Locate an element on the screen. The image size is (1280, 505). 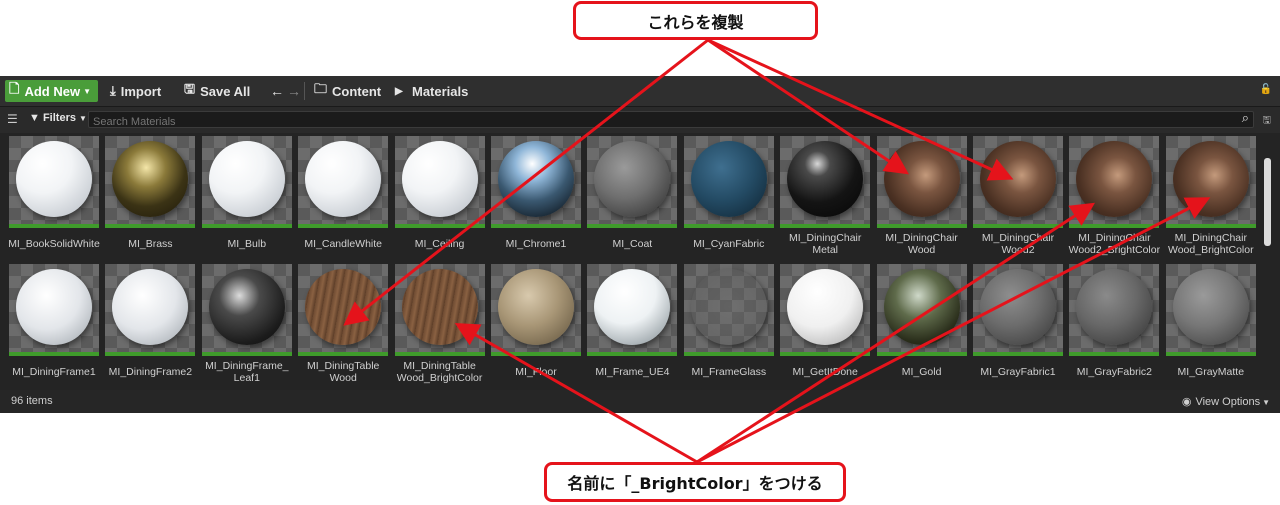
asset-tile: MI_DiningChair Wood_BrightColor is located at coordinates (1210, 198).